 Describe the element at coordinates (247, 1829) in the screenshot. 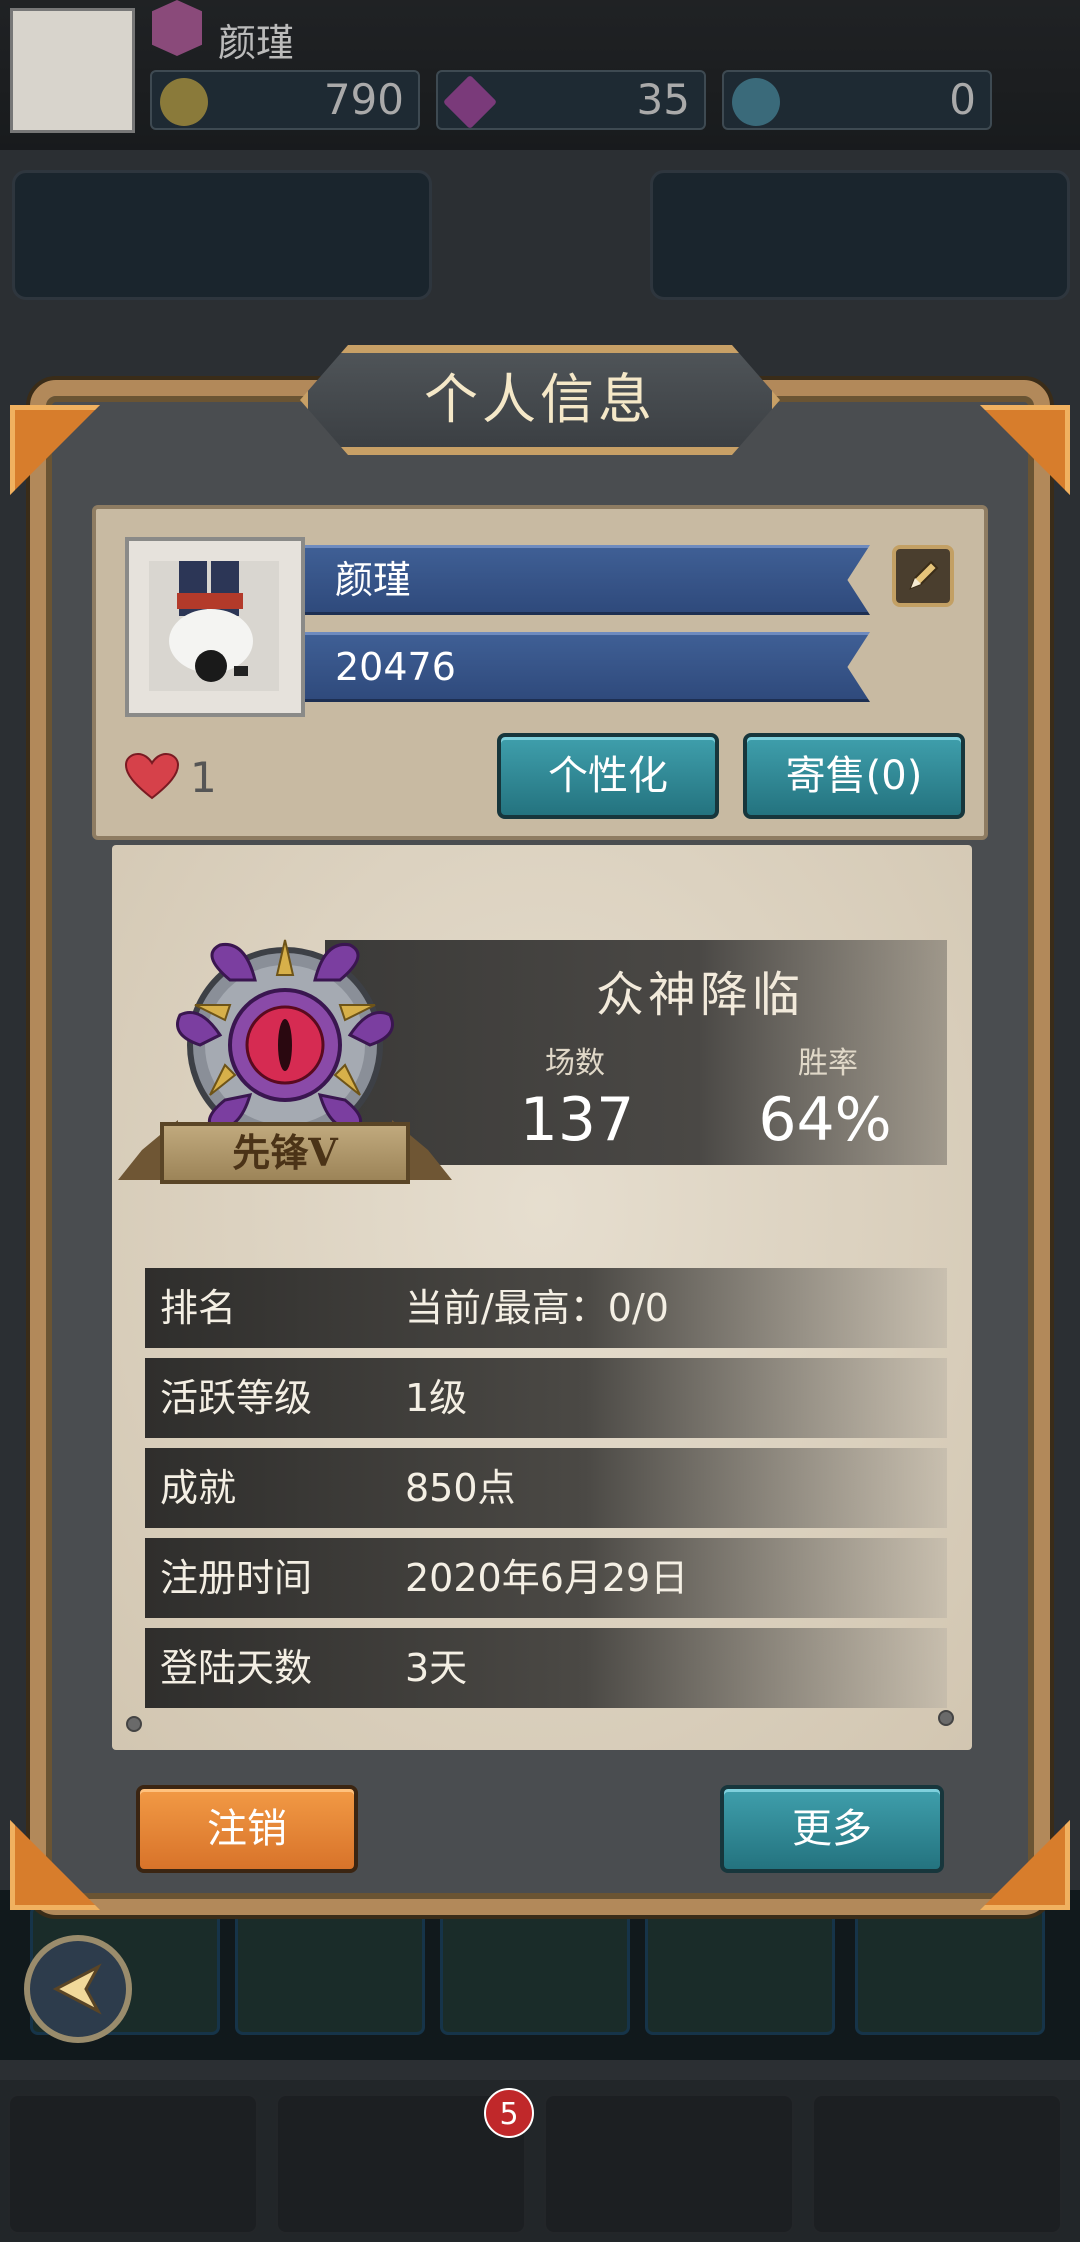

I see `logout-button: 注销` at that location.